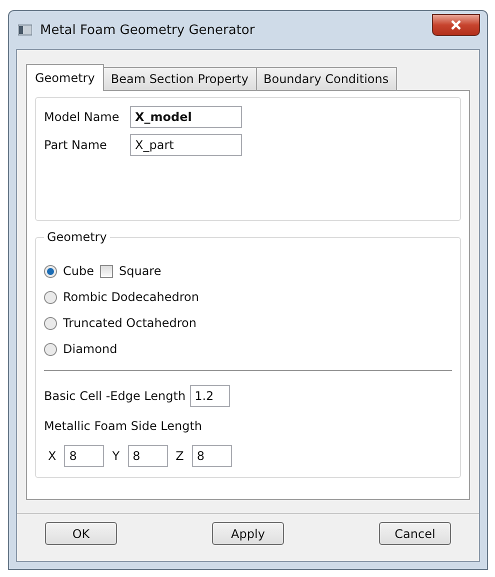  What do you see at coordinates (81, 533) in the screenshot?
I see `dialog-button: OK` at bounding box center [81, 533].